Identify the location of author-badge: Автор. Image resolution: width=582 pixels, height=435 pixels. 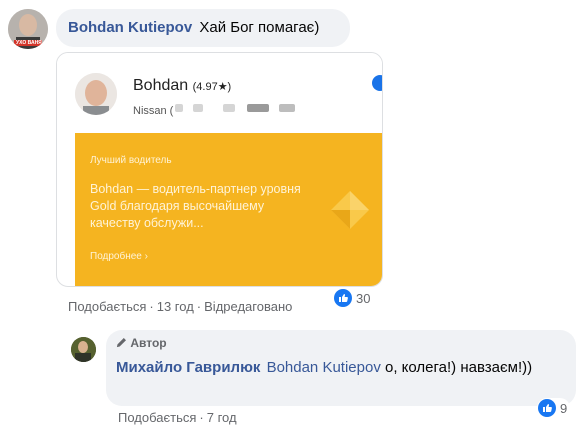
(148, 343).